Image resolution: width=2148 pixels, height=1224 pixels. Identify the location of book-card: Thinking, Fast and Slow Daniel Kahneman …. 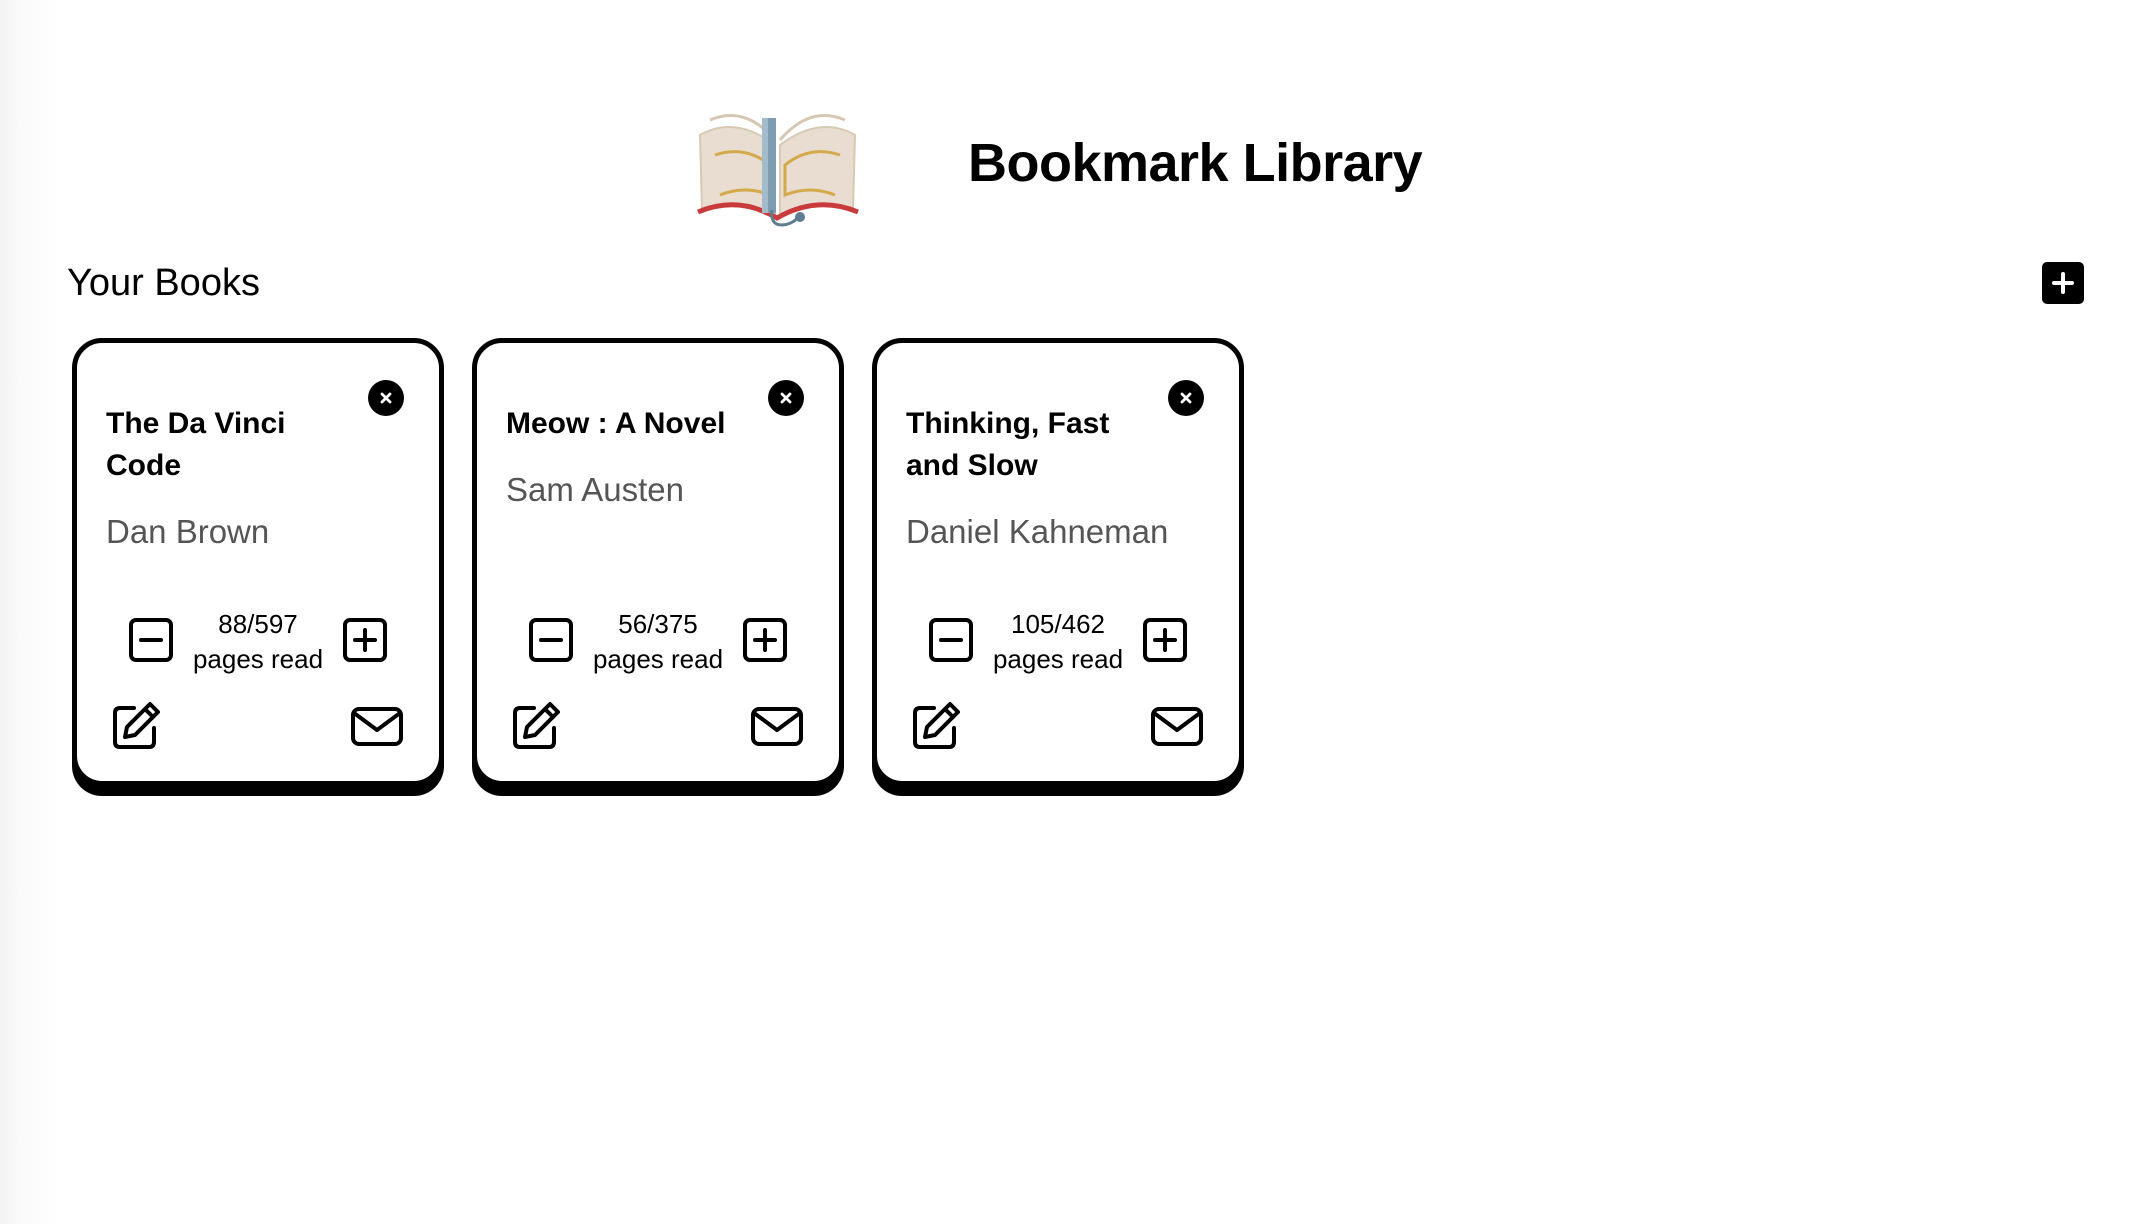
(1058, 562).